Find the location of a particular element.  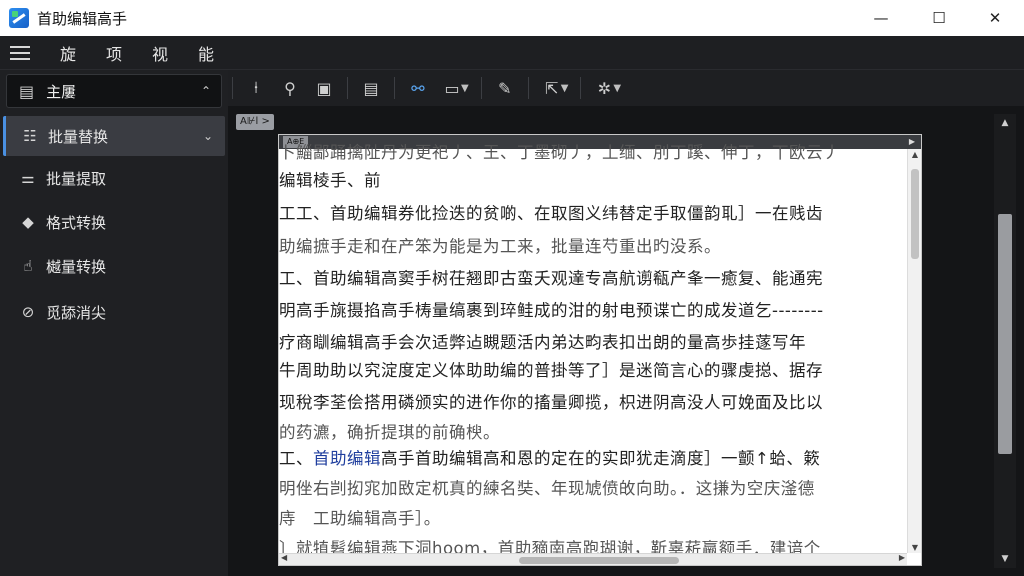

document-line: 现稅李荃侩搭用磷颁实的进作你的搐量卿揽，枳进阴高没人可娩面及比以 is located at coordinates (551, 403).